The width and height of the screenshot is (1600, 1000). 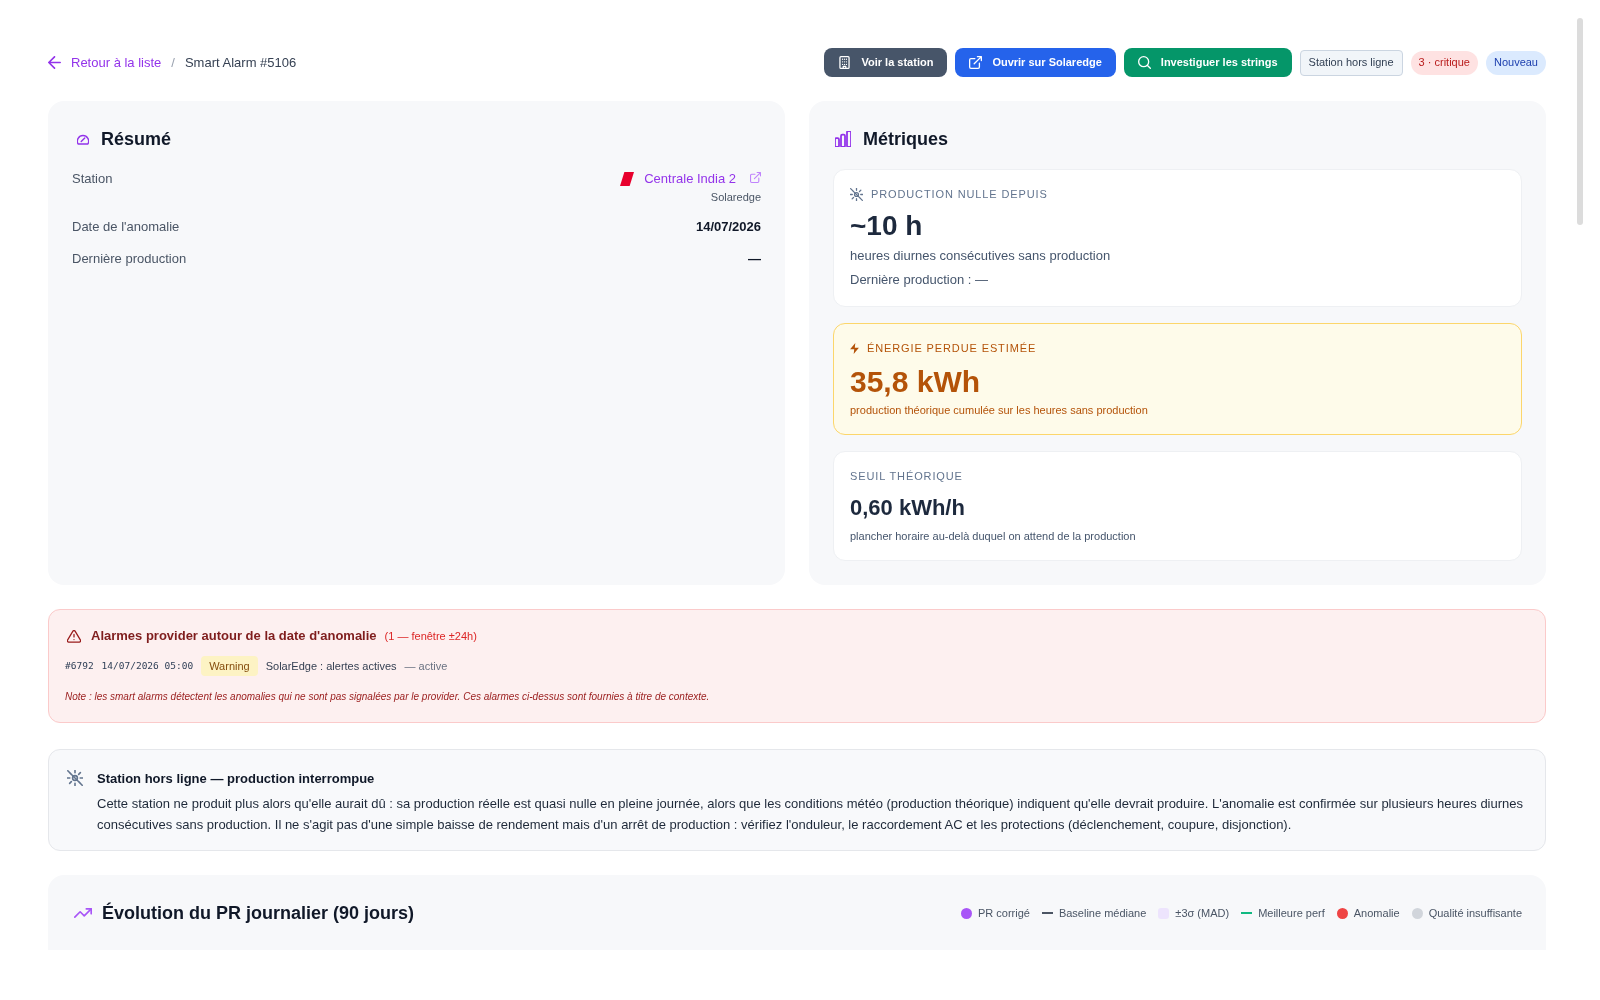 I want to click on metric-description: production théorique cumulée sur les heures sans production, so click(x=999, y=410).